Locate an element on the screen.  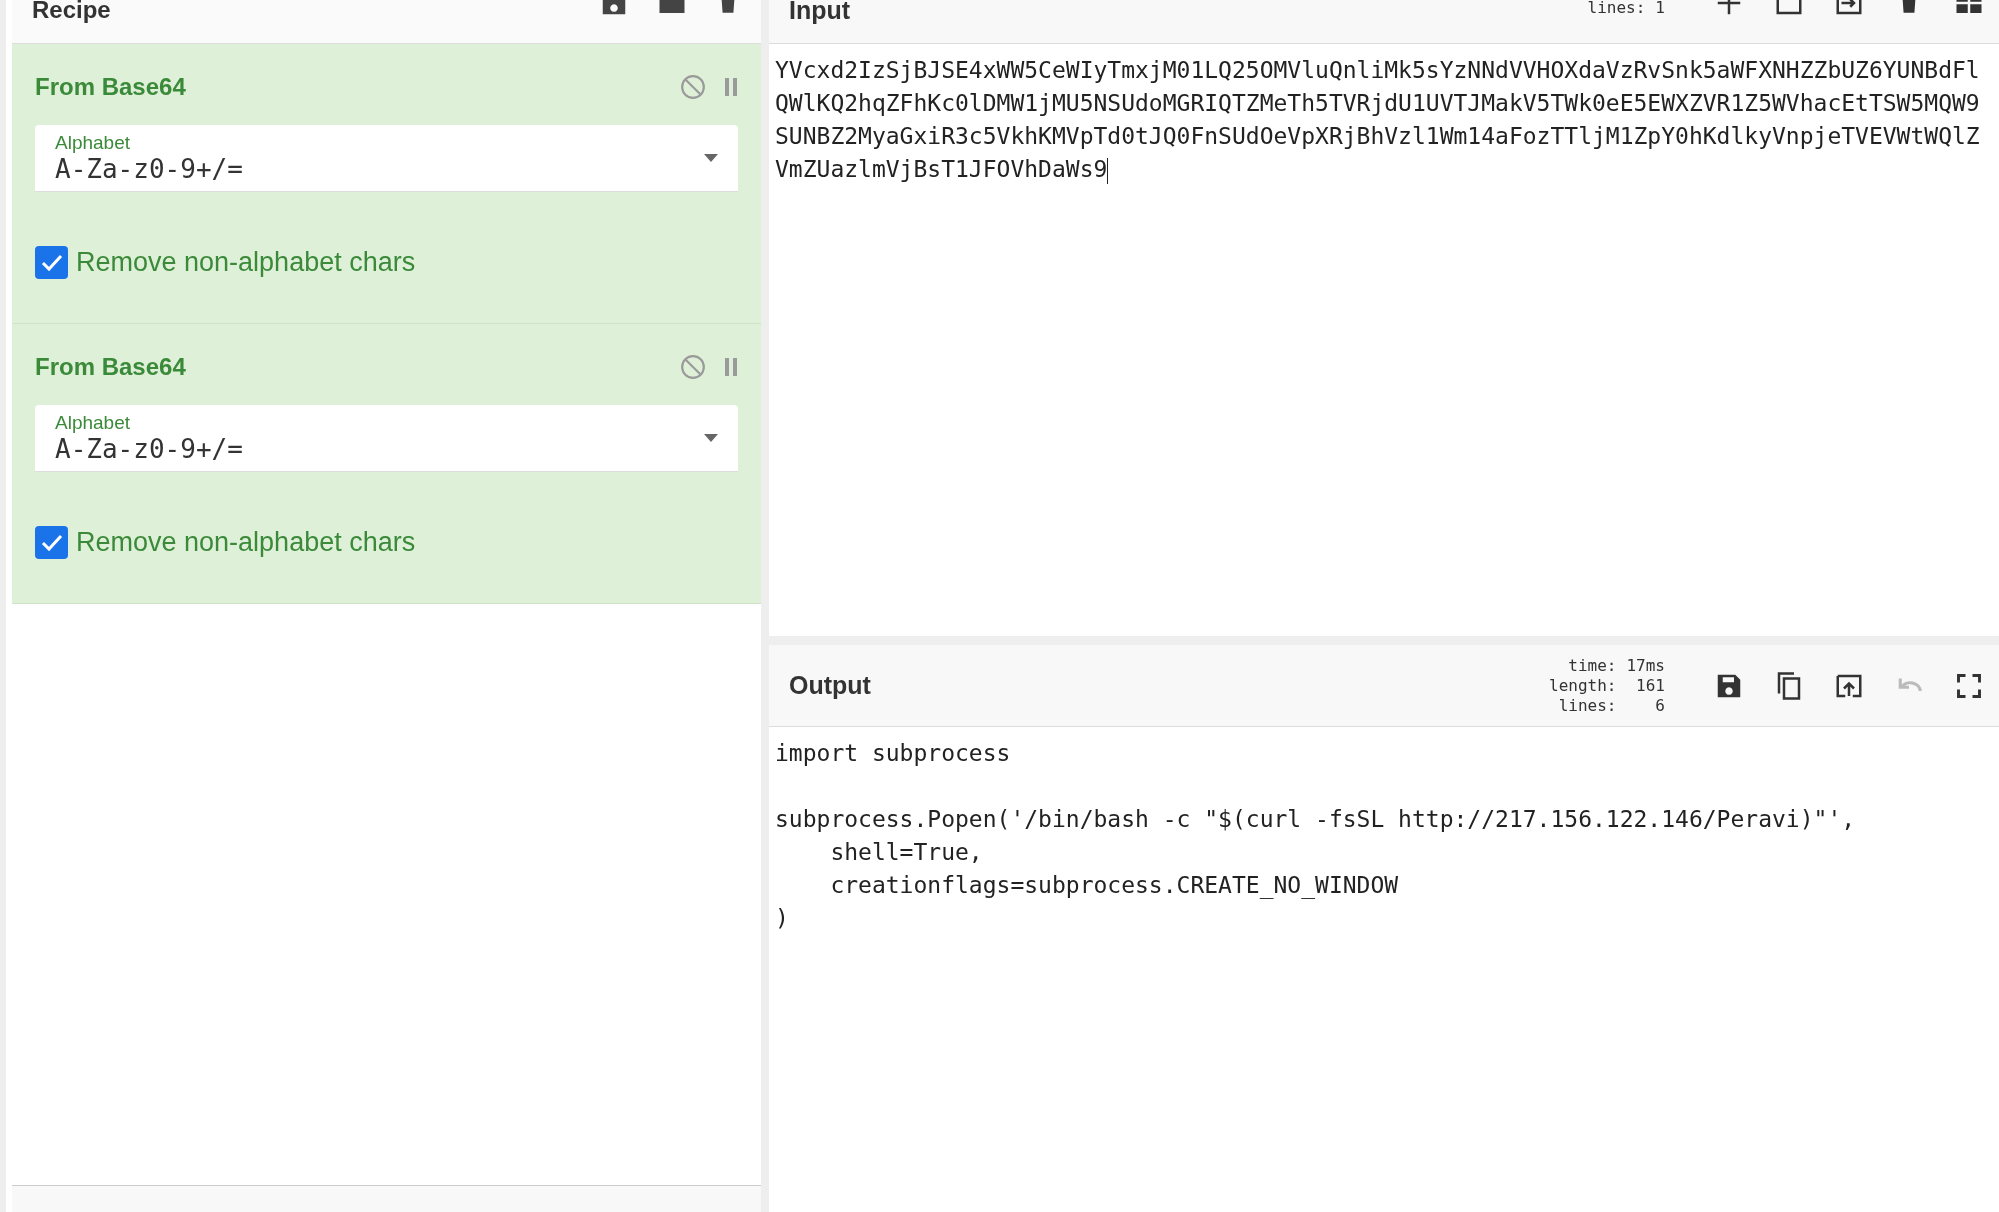
panel-title: Input is located at coordinates (820, 12).